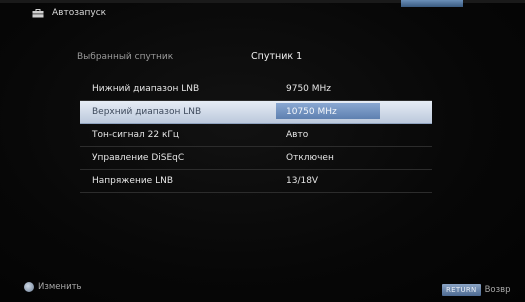 This screenshot has height=302, width=525. Describe the element at coordinates (29, 287) in the screenshot. I see `enter-button-icon` at that location.